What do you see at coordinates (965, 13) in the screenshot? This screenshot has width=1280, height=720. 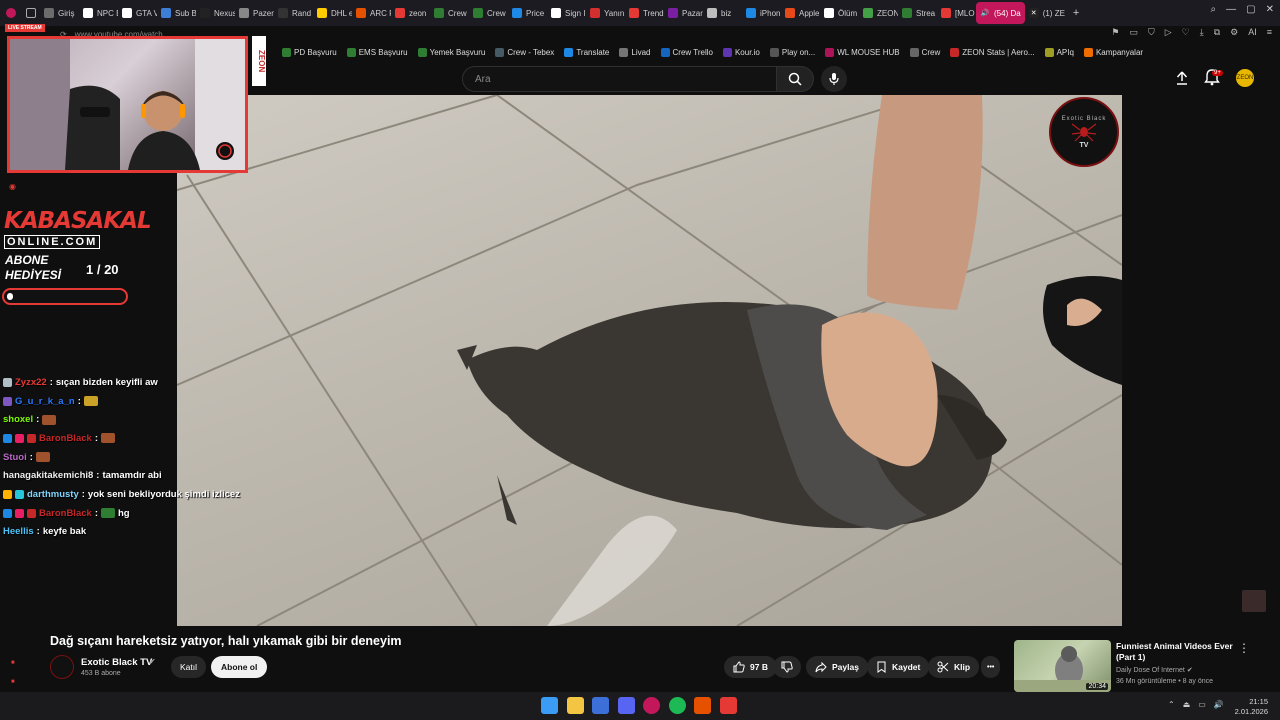 I see `browser-tab-label: [MLO` at bounding box center [965, 13].